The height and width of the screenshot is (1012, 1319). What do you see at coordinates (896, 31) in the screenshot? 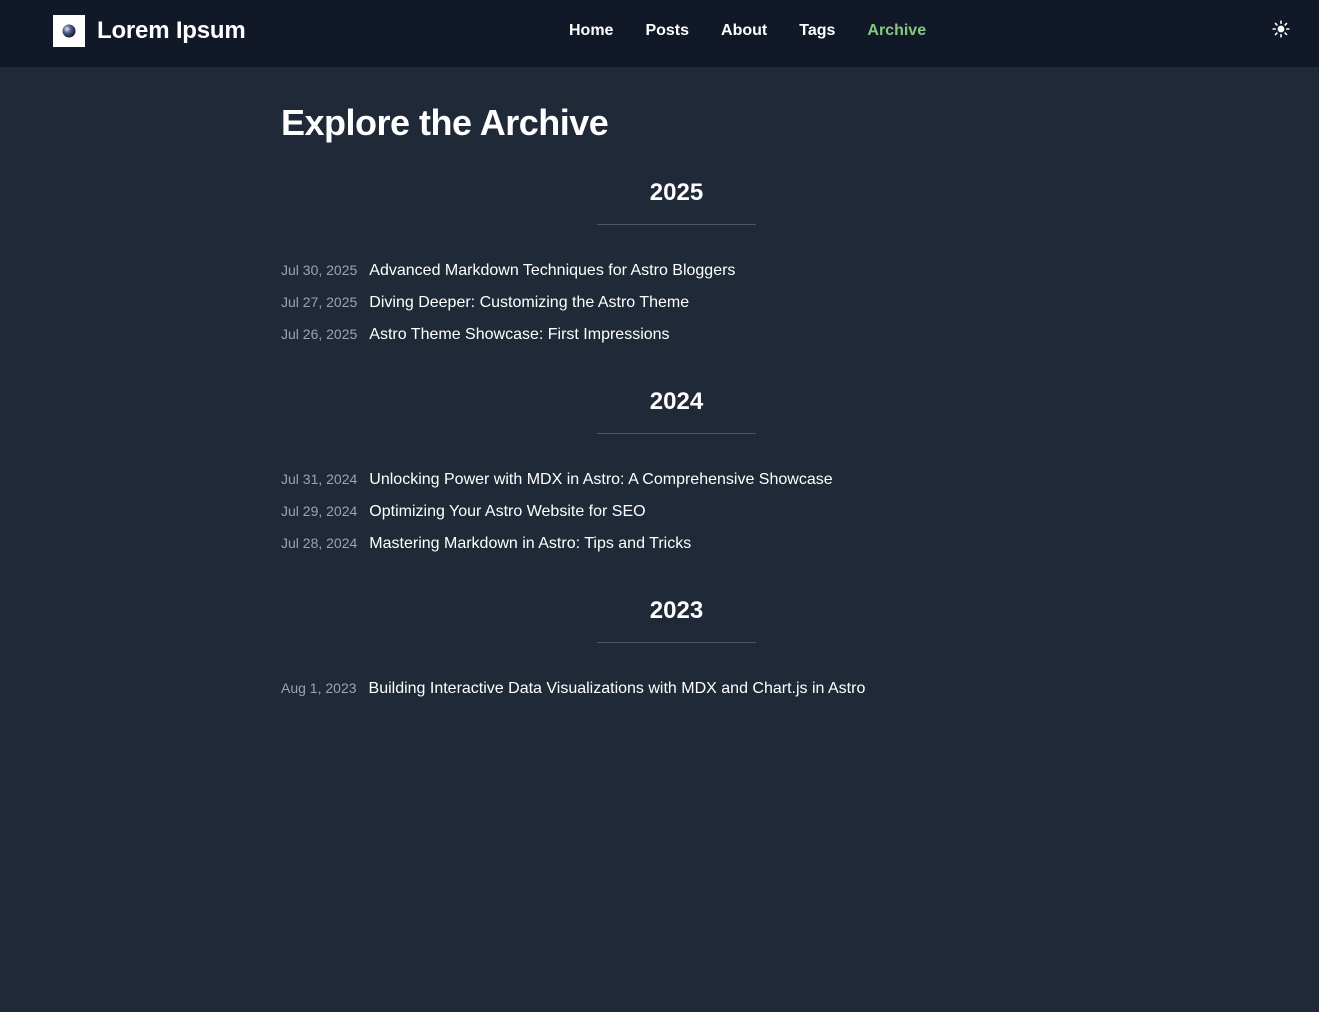
I see `nav-archive: Archive` at bounding box center [896, 31].